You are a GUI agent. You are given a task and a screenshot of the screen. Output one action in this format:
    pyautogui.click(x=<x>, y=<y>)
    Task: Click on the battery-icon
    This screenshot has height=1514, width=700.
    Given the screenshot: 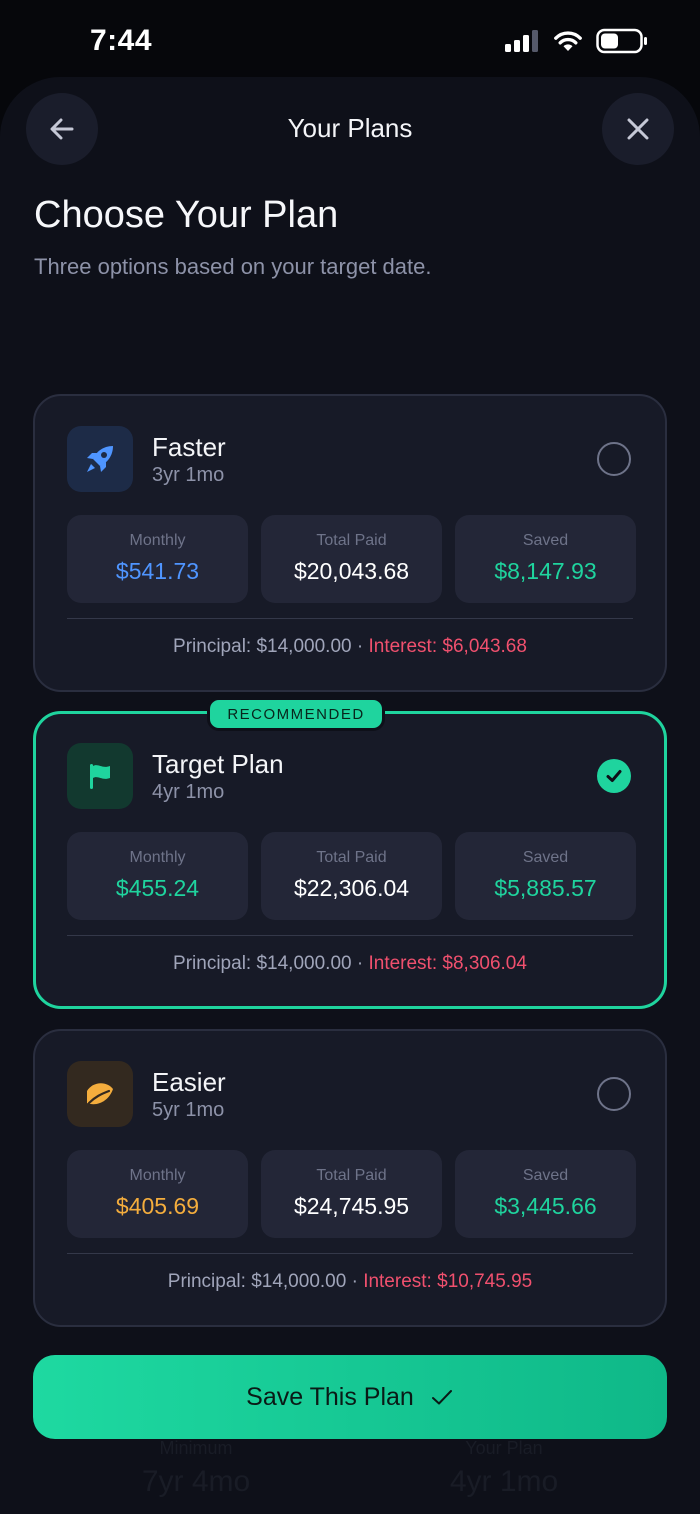 What is the action you would take?
    pyautogui.click(x=621, y=41)
    